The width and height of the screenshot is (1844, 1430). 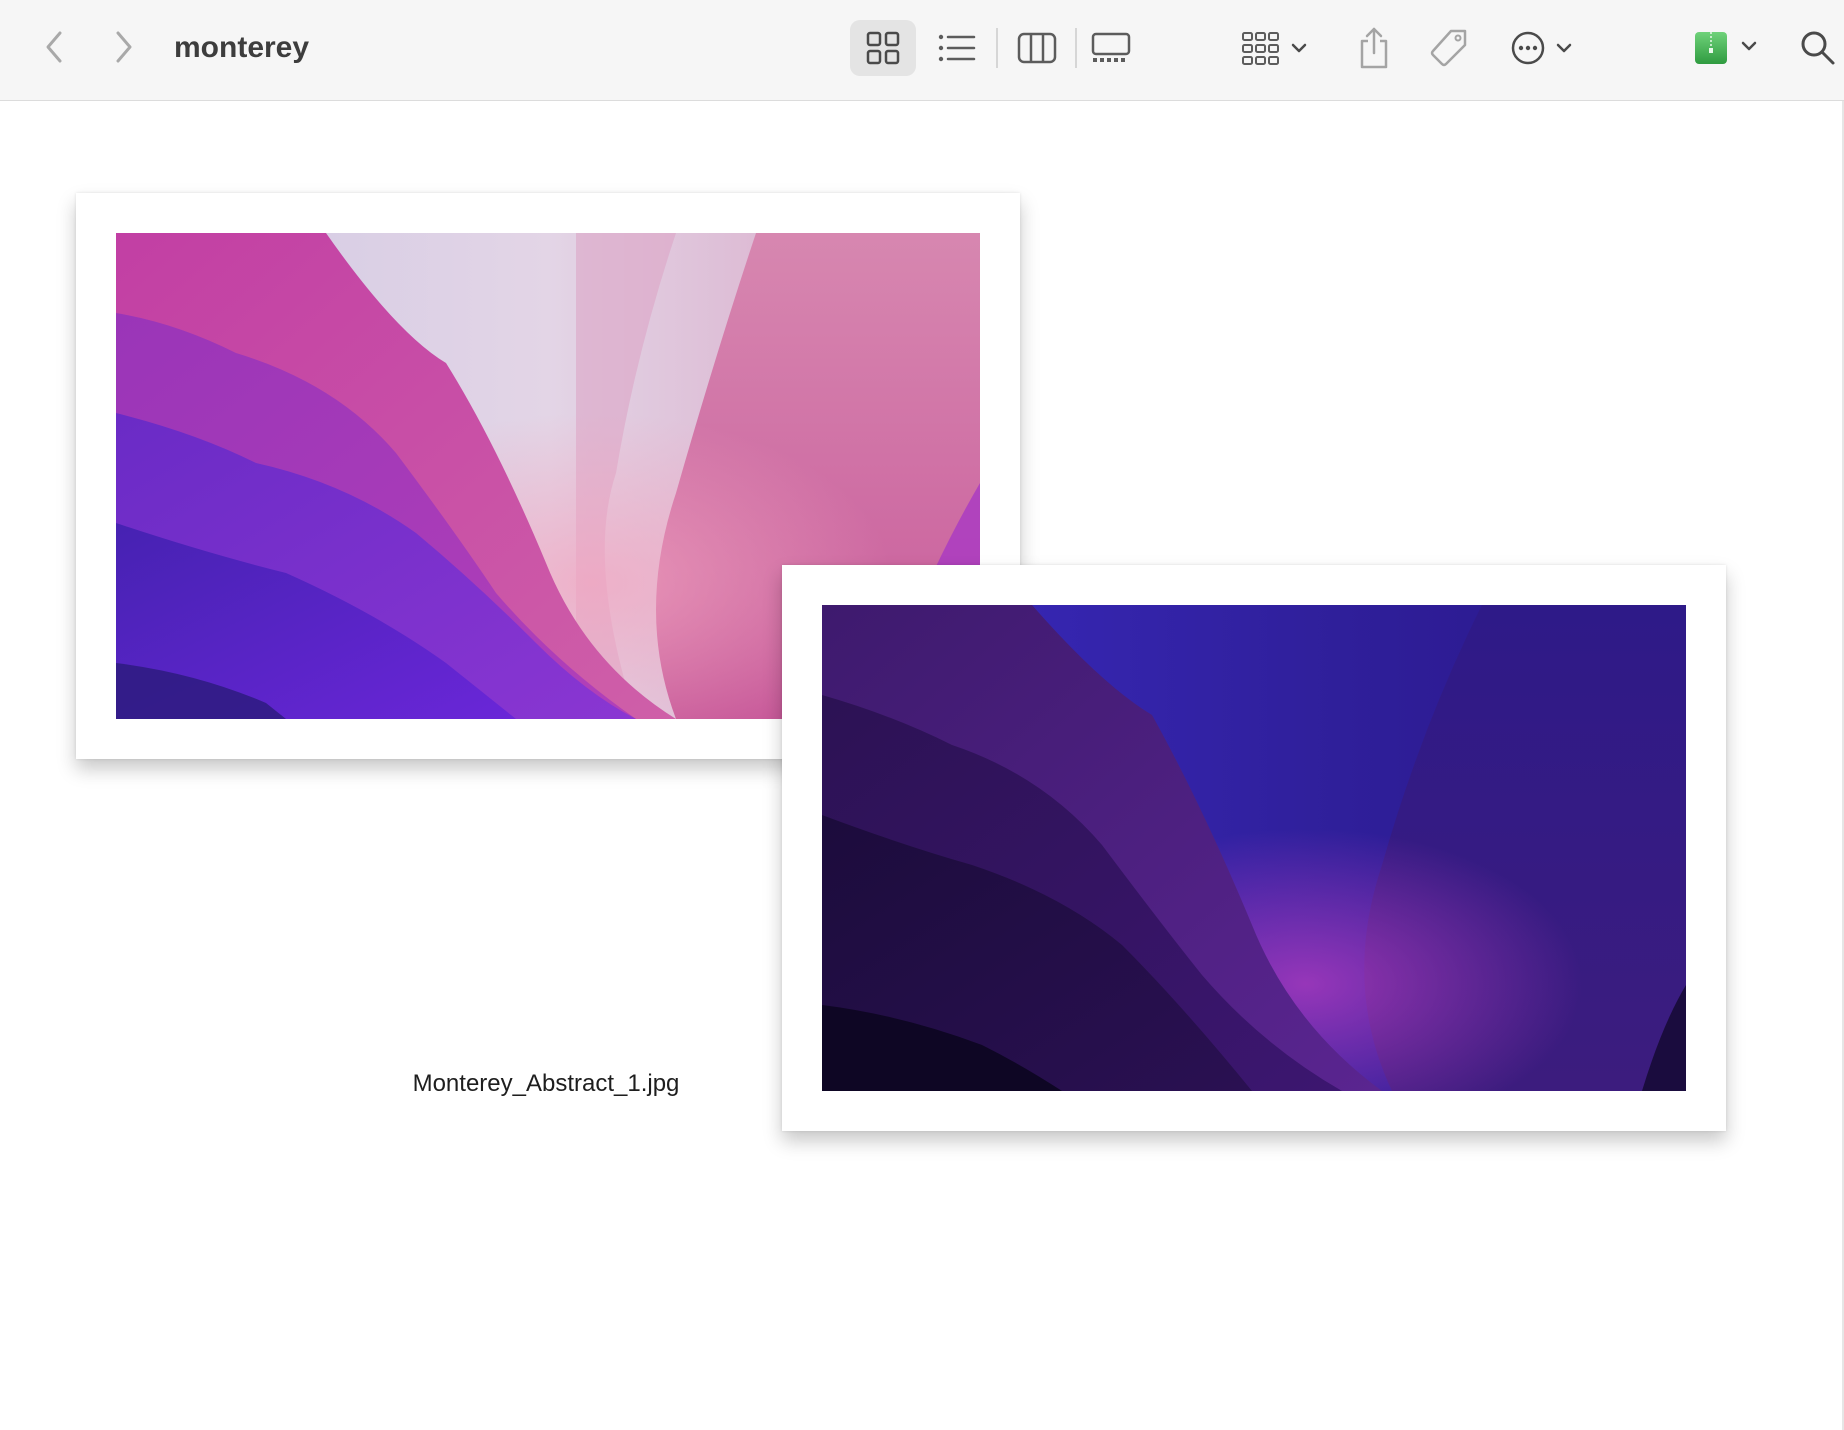 I want to click on group-by-button, so click(x=1276, y=48).